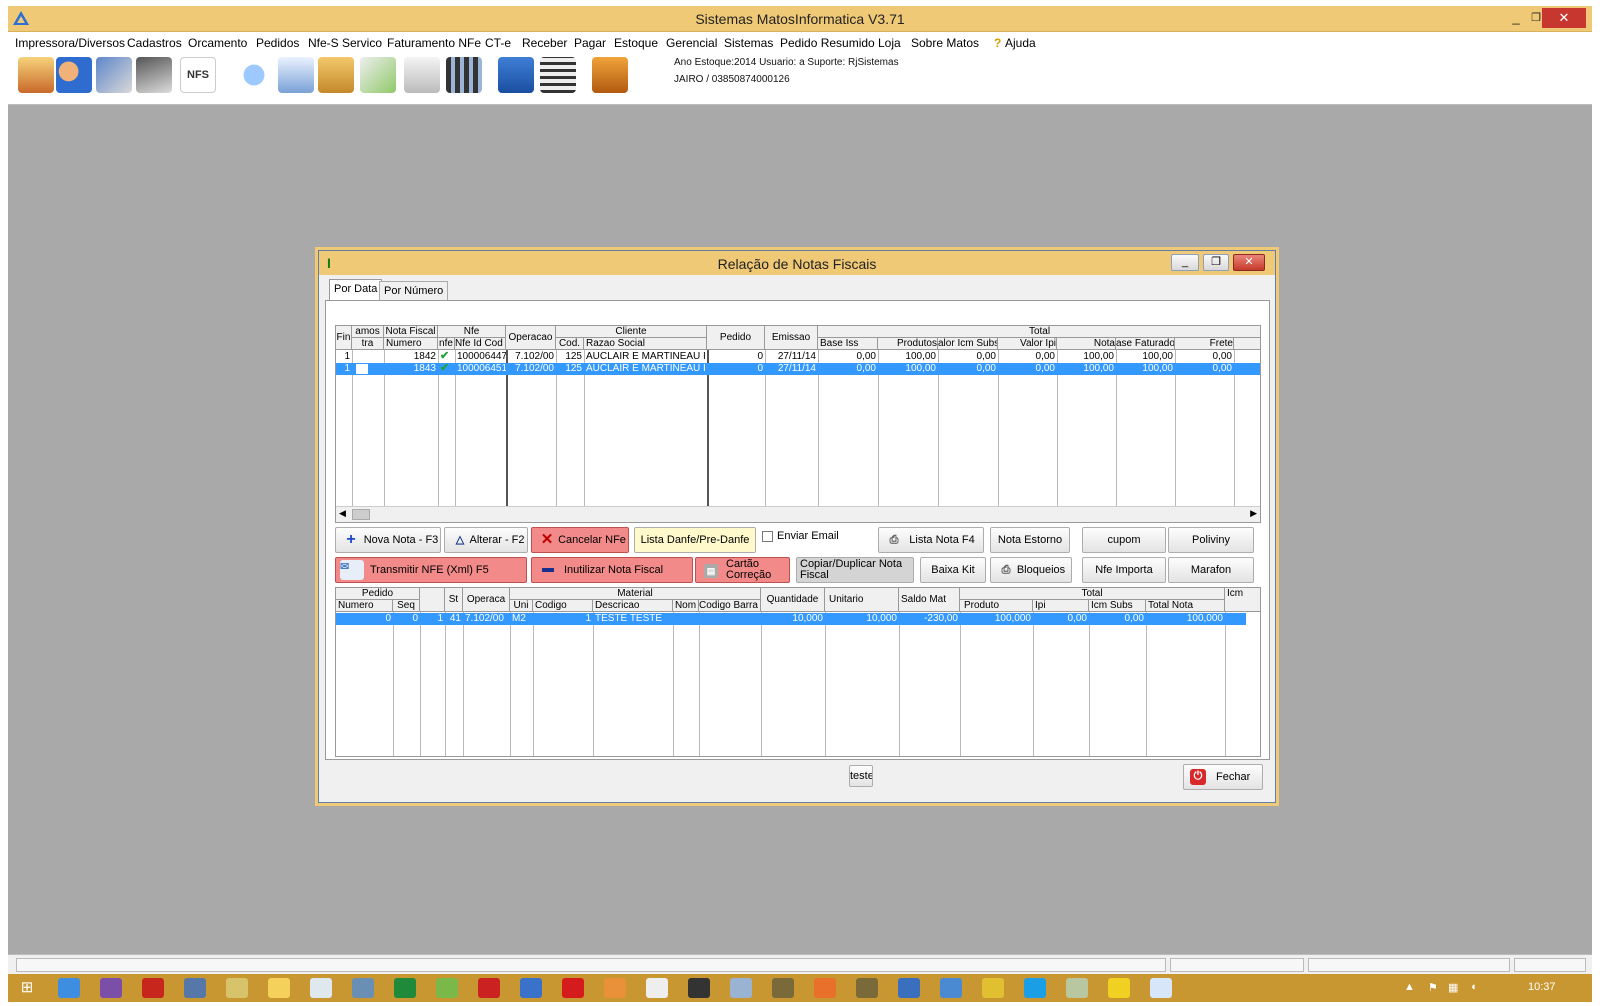  Describe the element at coordinates (27, 988) in the screenshot. I see `start-windows-icon: ⊞` at that location.